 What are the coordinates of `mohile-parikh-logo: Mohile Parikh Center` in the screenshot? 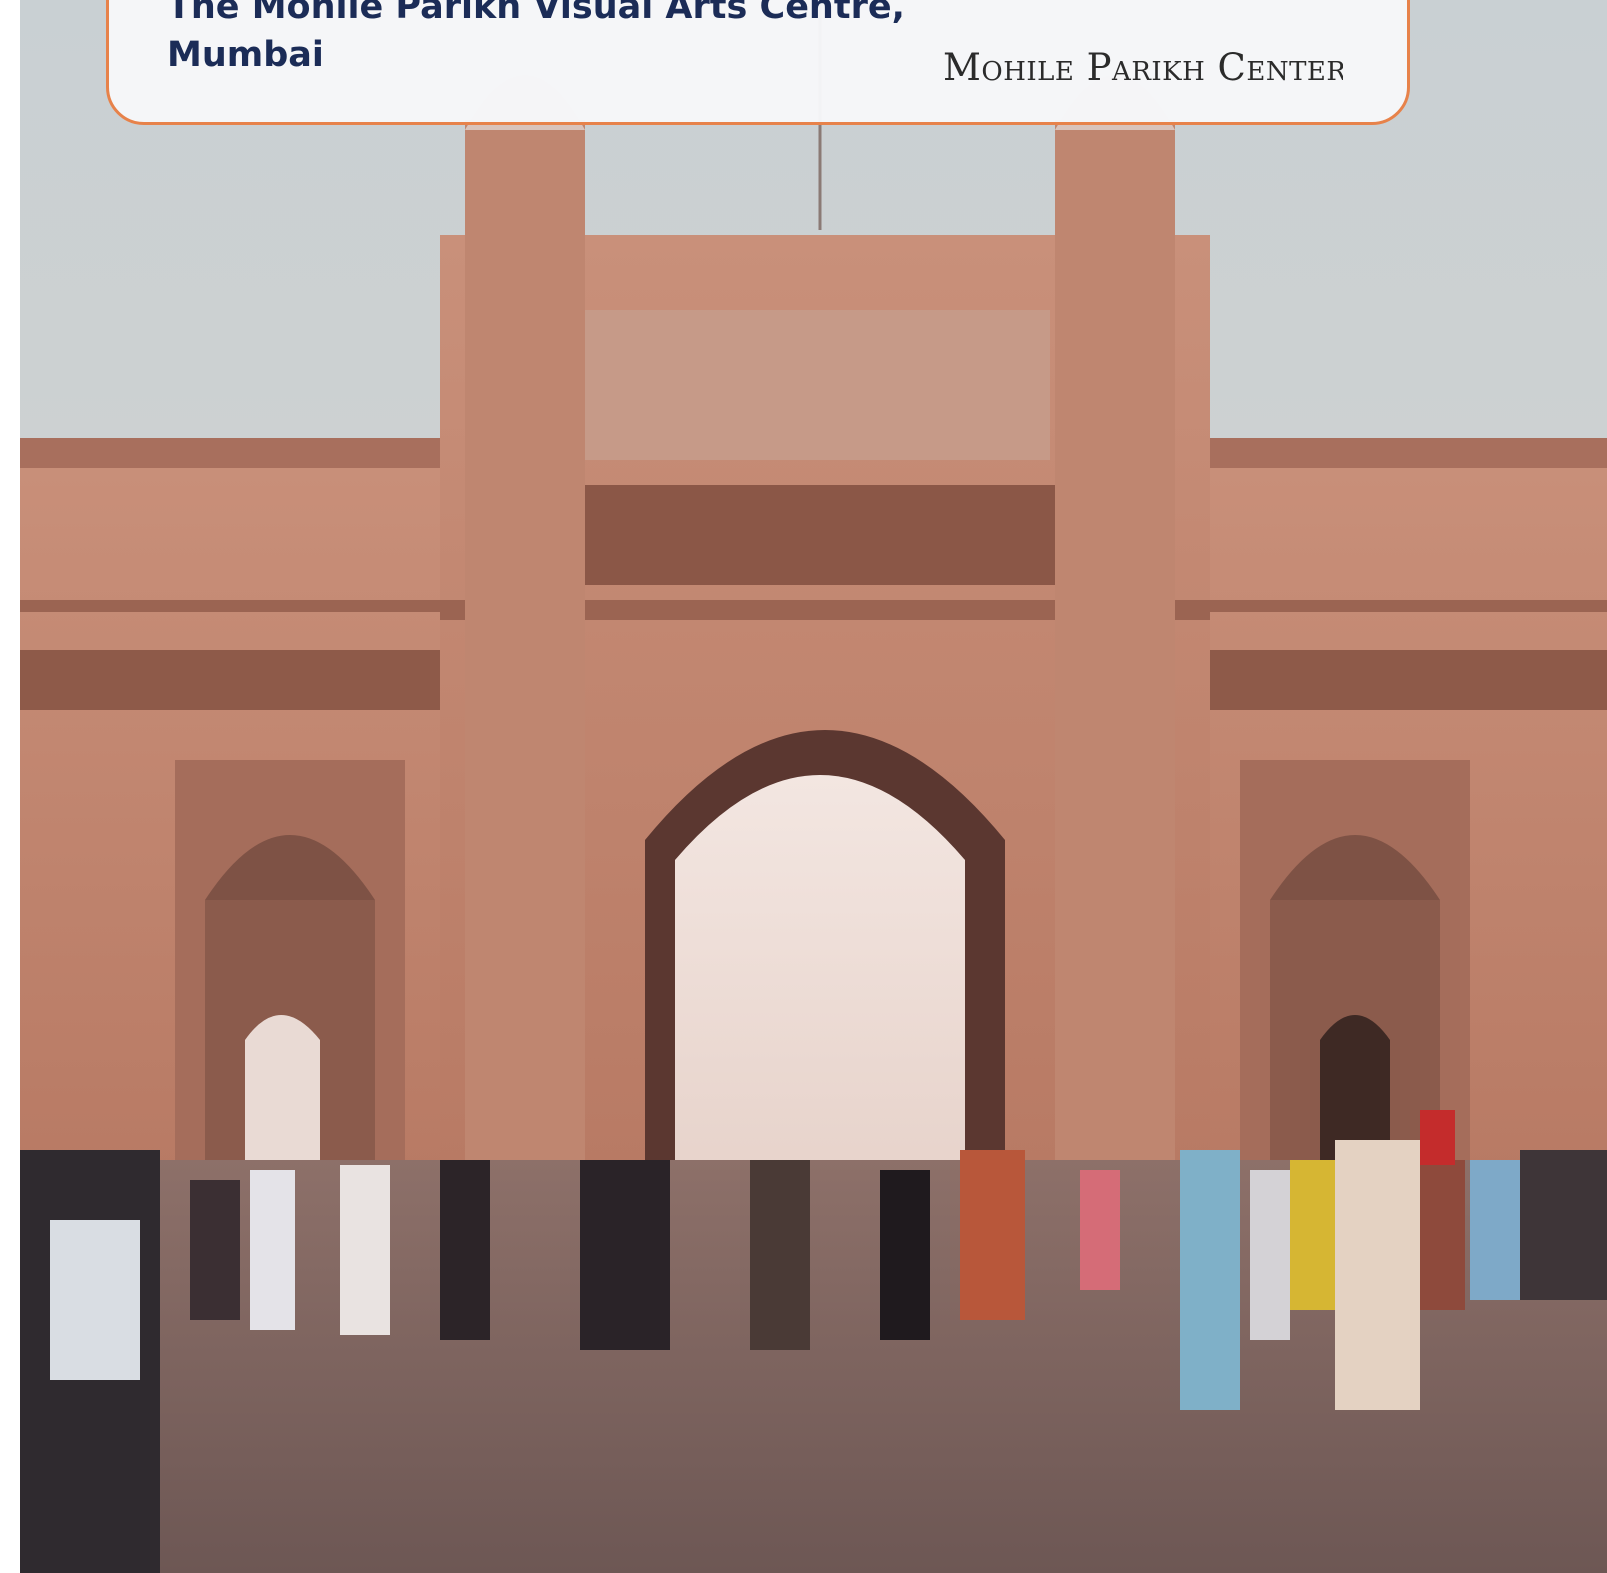 It's located at (1147, 64).